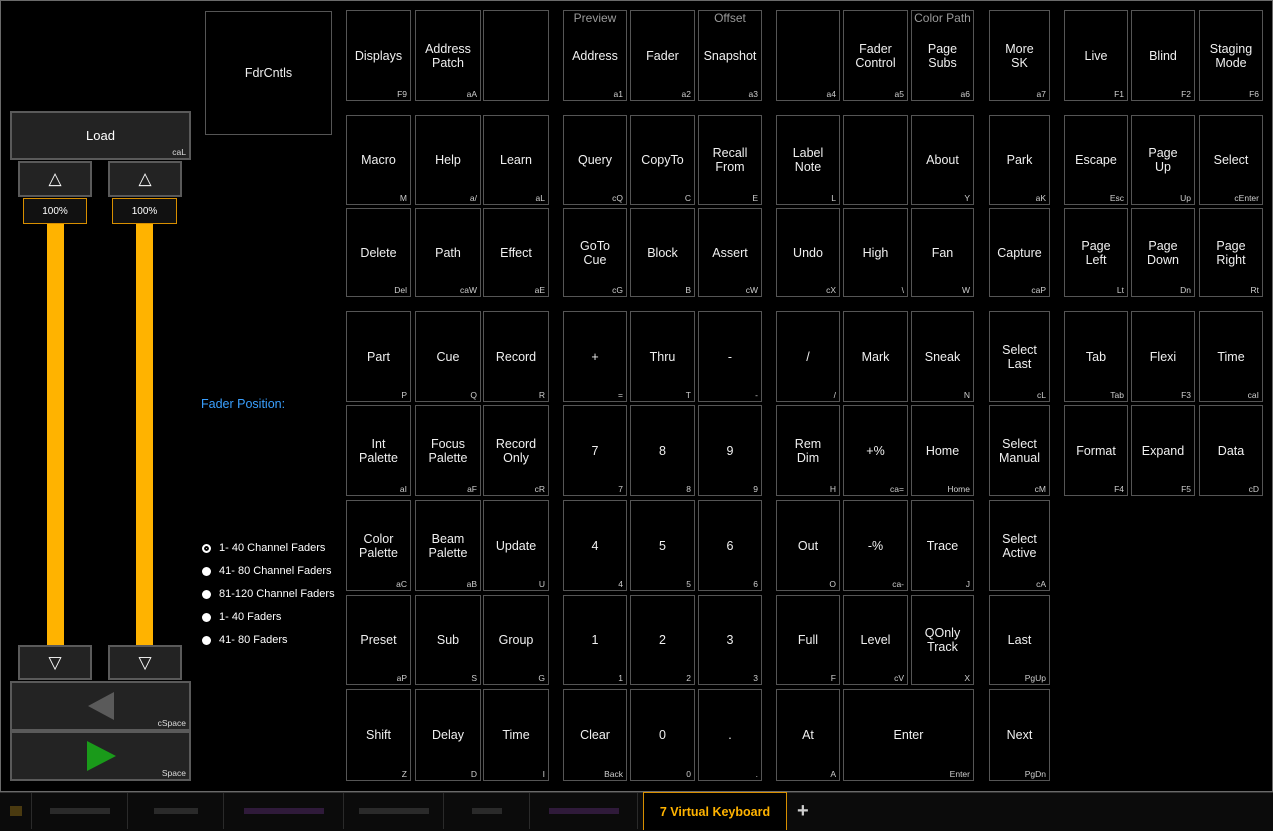 This screenshot has height=831, width=1273. Describe the element at coordinates (942, 450) in the screenshot. I see `key-home-60: Home Home` at that location.